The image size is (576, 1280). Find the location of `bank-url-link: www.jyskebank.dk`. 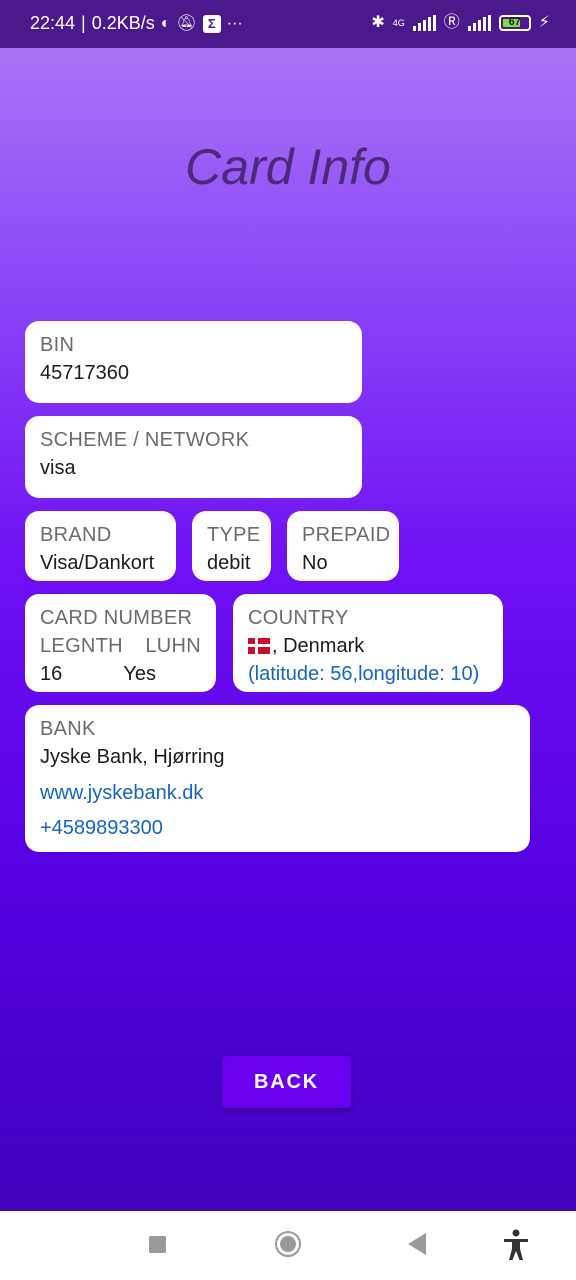

bank-url-link: www.jyskebank.dk is located at coordinates (277, 793).